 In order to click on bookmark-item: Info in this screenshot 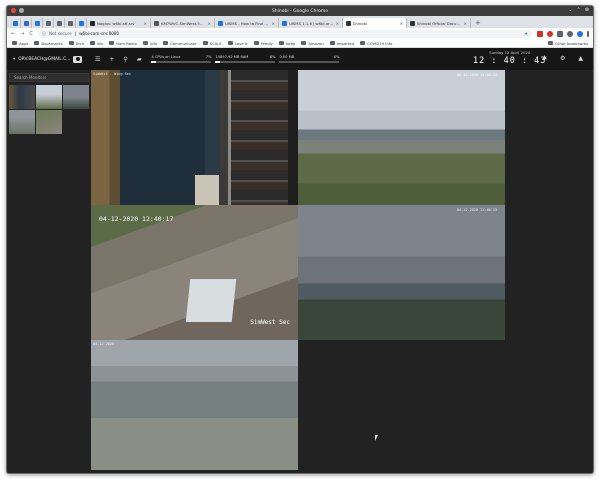, I will do `click(149, 43)`.